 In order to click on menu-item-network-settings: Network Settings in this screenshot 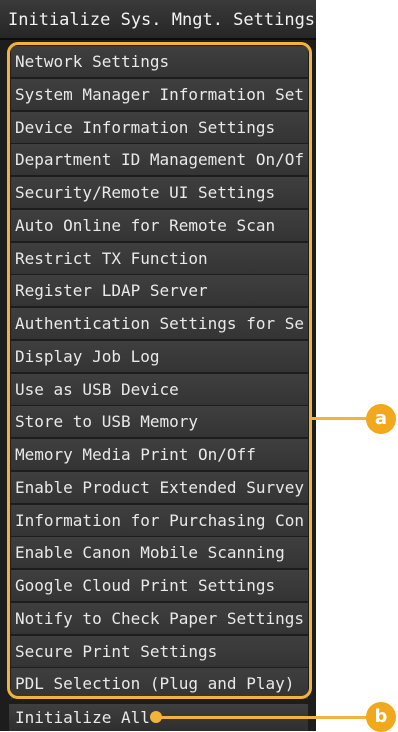, I will do `click(159, 61)`.